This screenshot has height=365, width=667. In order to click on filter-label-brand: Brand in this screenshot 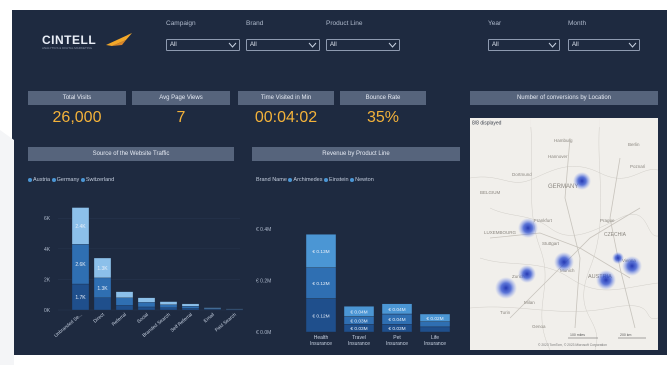, I will do `click(255, 23)`.